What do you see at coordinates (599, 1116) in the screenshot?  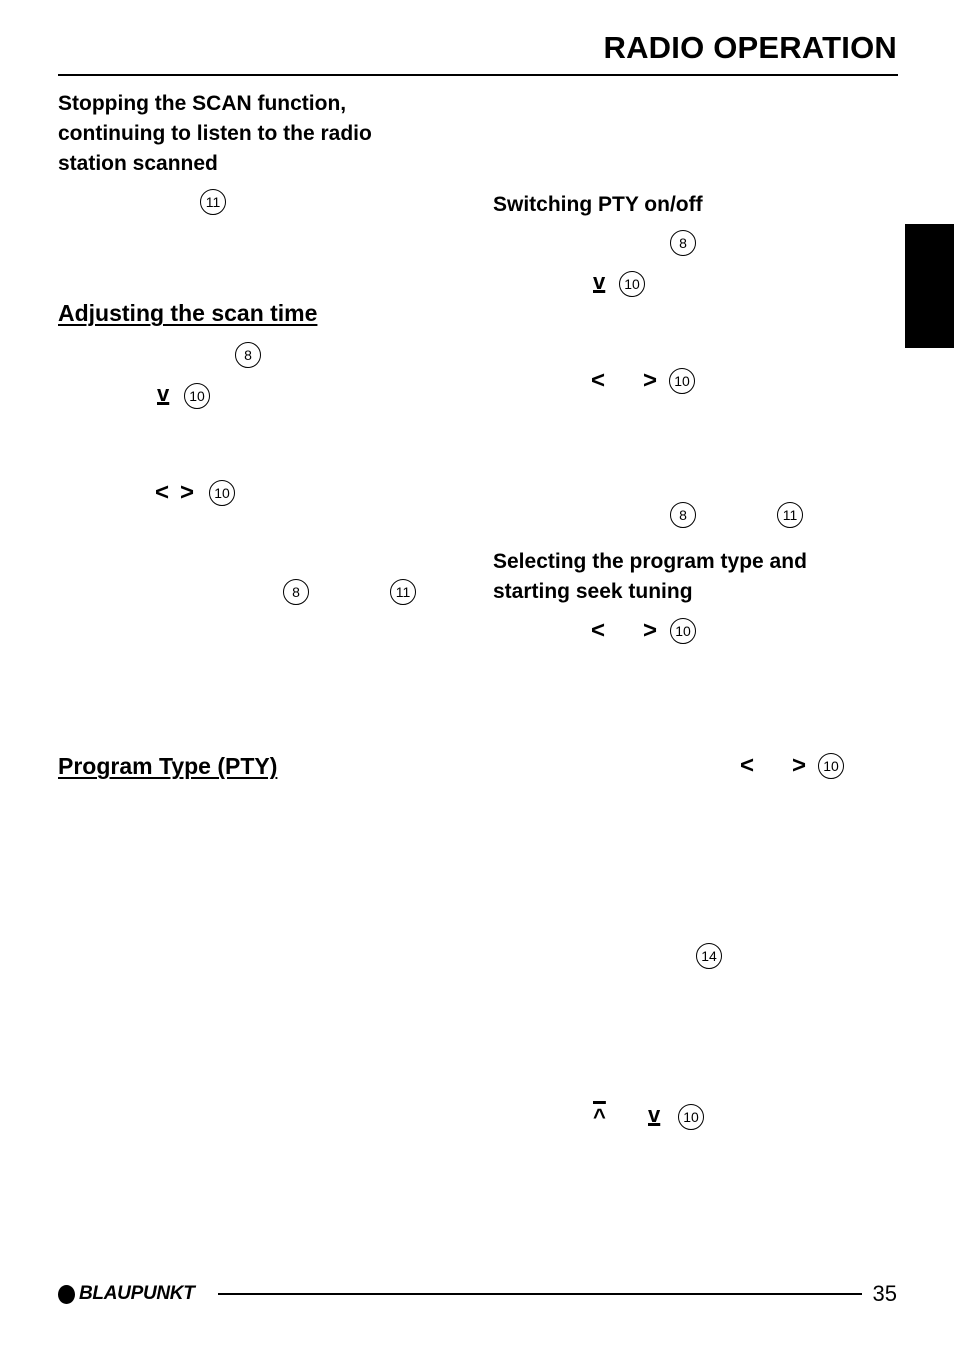 I see `up-arrow-icon: ^` at bounding box center [599, 1116].